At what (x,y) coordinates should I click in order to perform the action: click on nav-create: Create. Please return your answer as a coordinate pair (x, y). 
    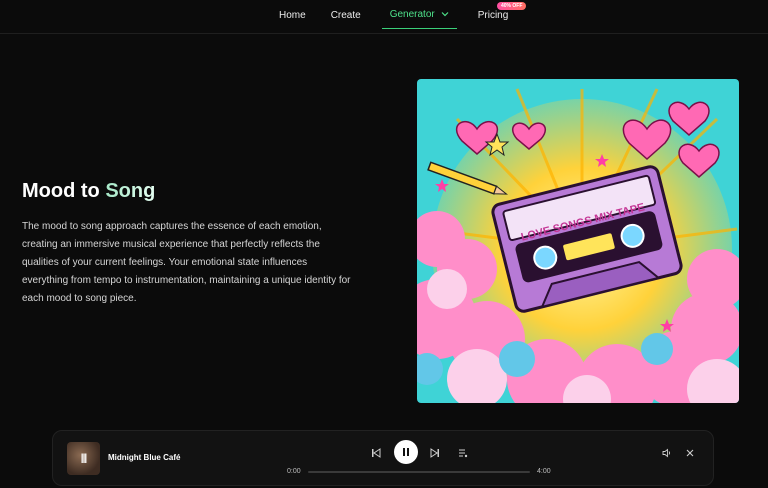
    Looking at the image, I should click on (346, 15).